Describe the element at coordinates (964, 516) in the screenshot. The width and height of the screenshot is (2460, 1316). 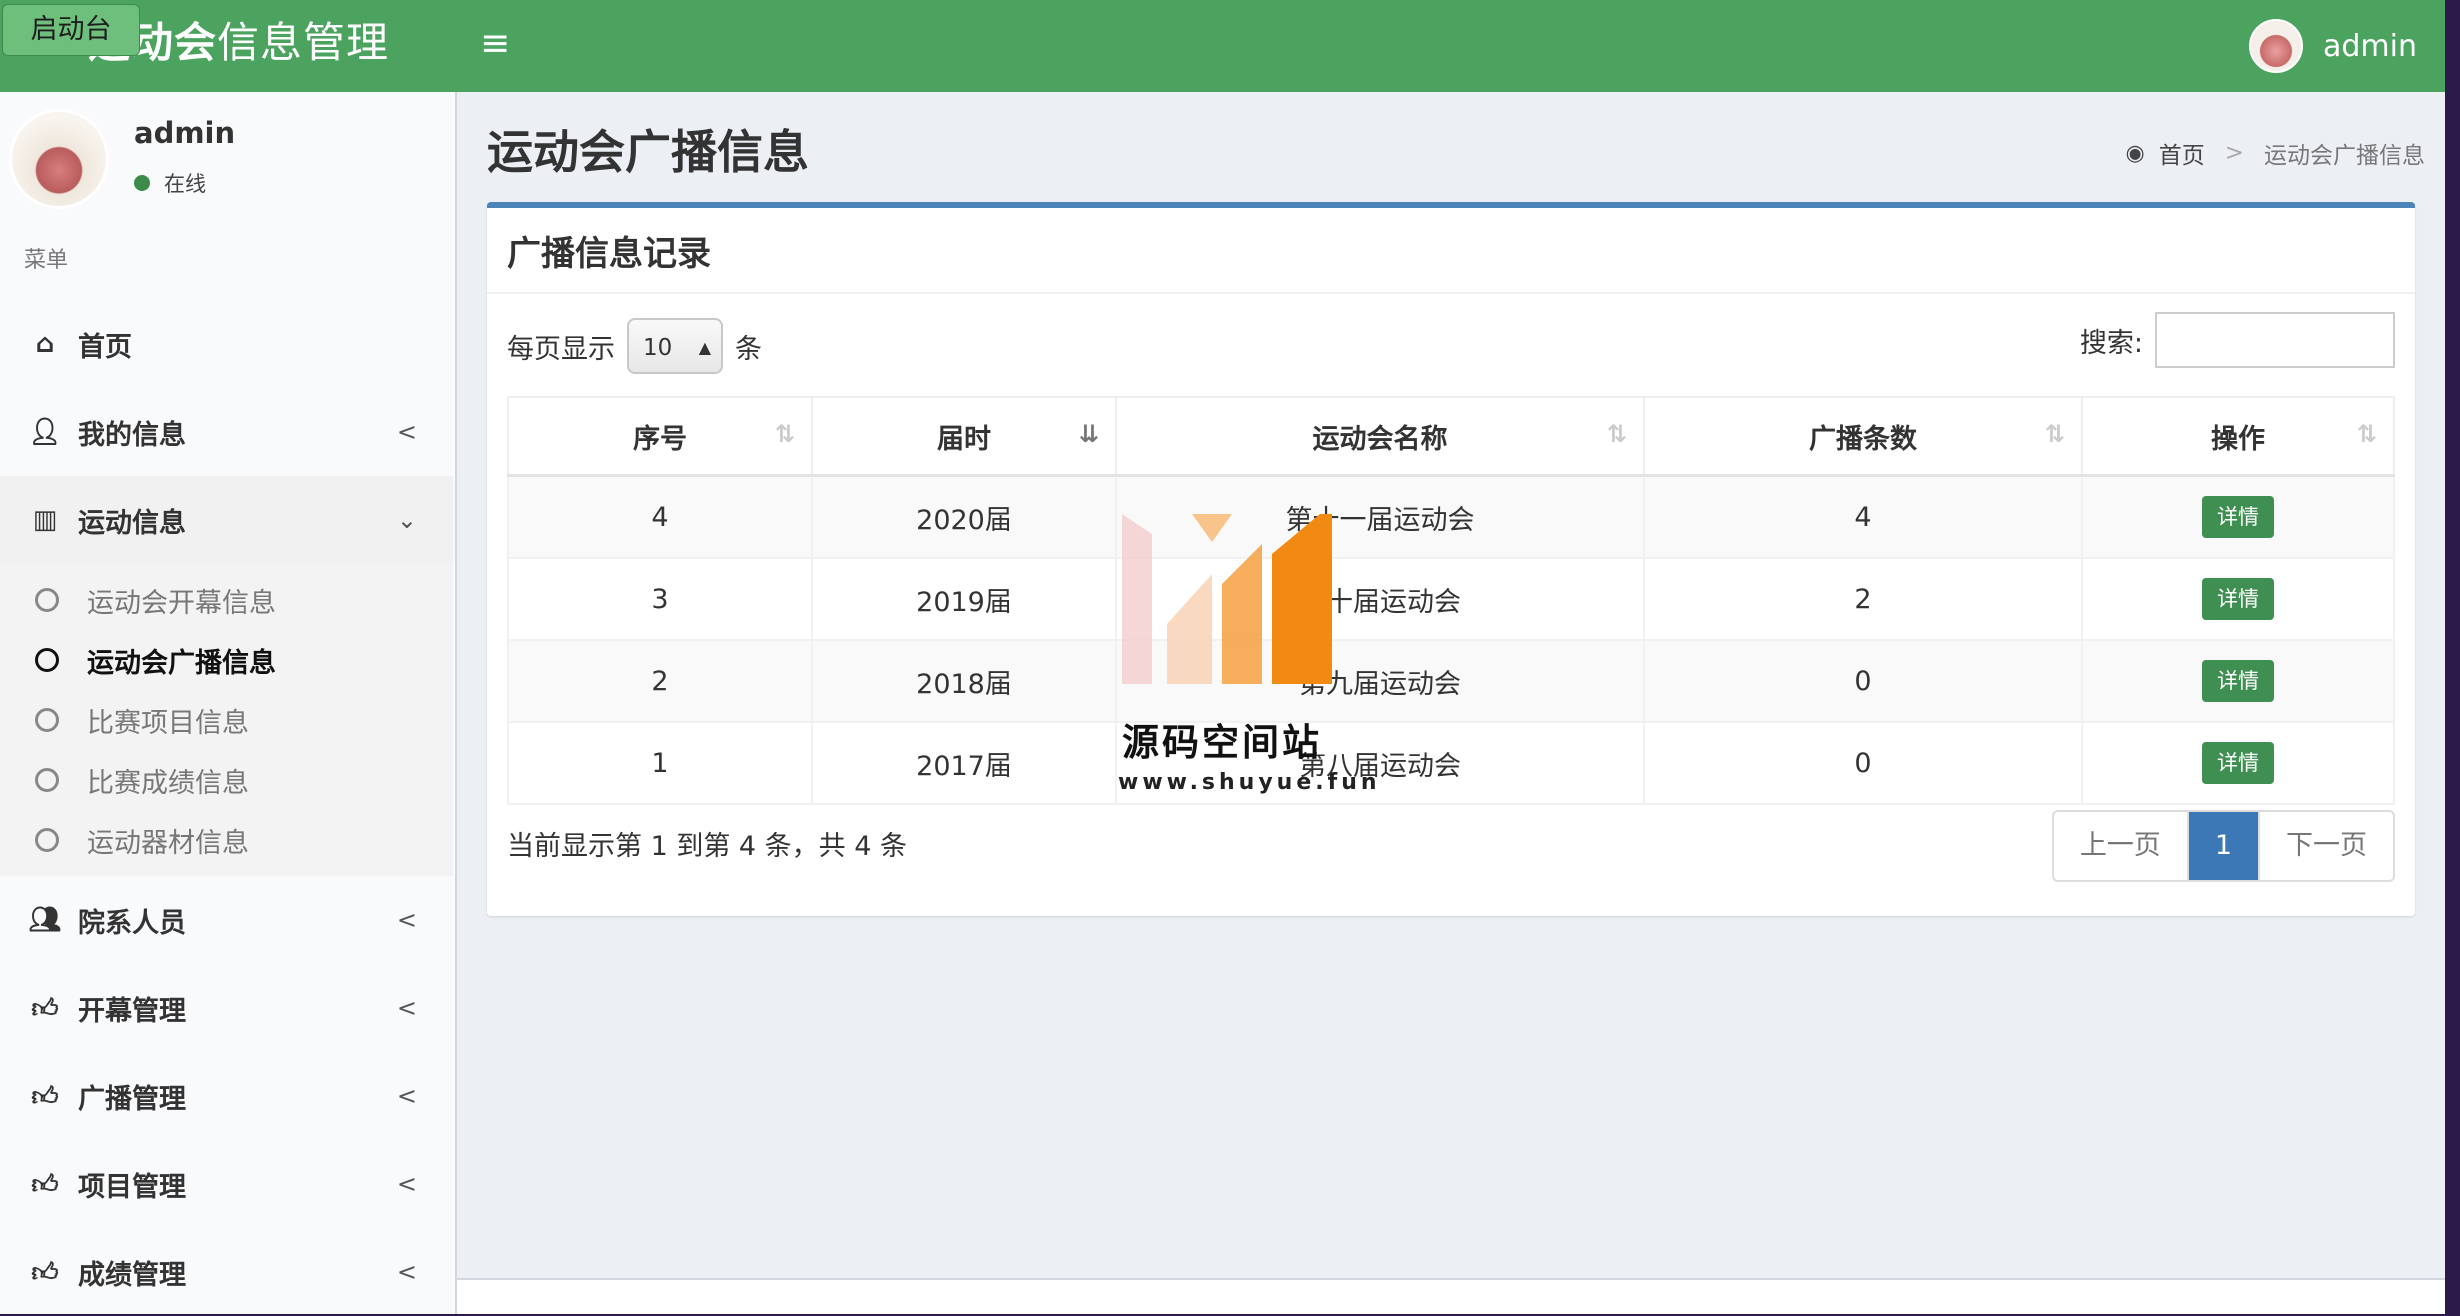
I see `cell-year: 2020届` at that location.